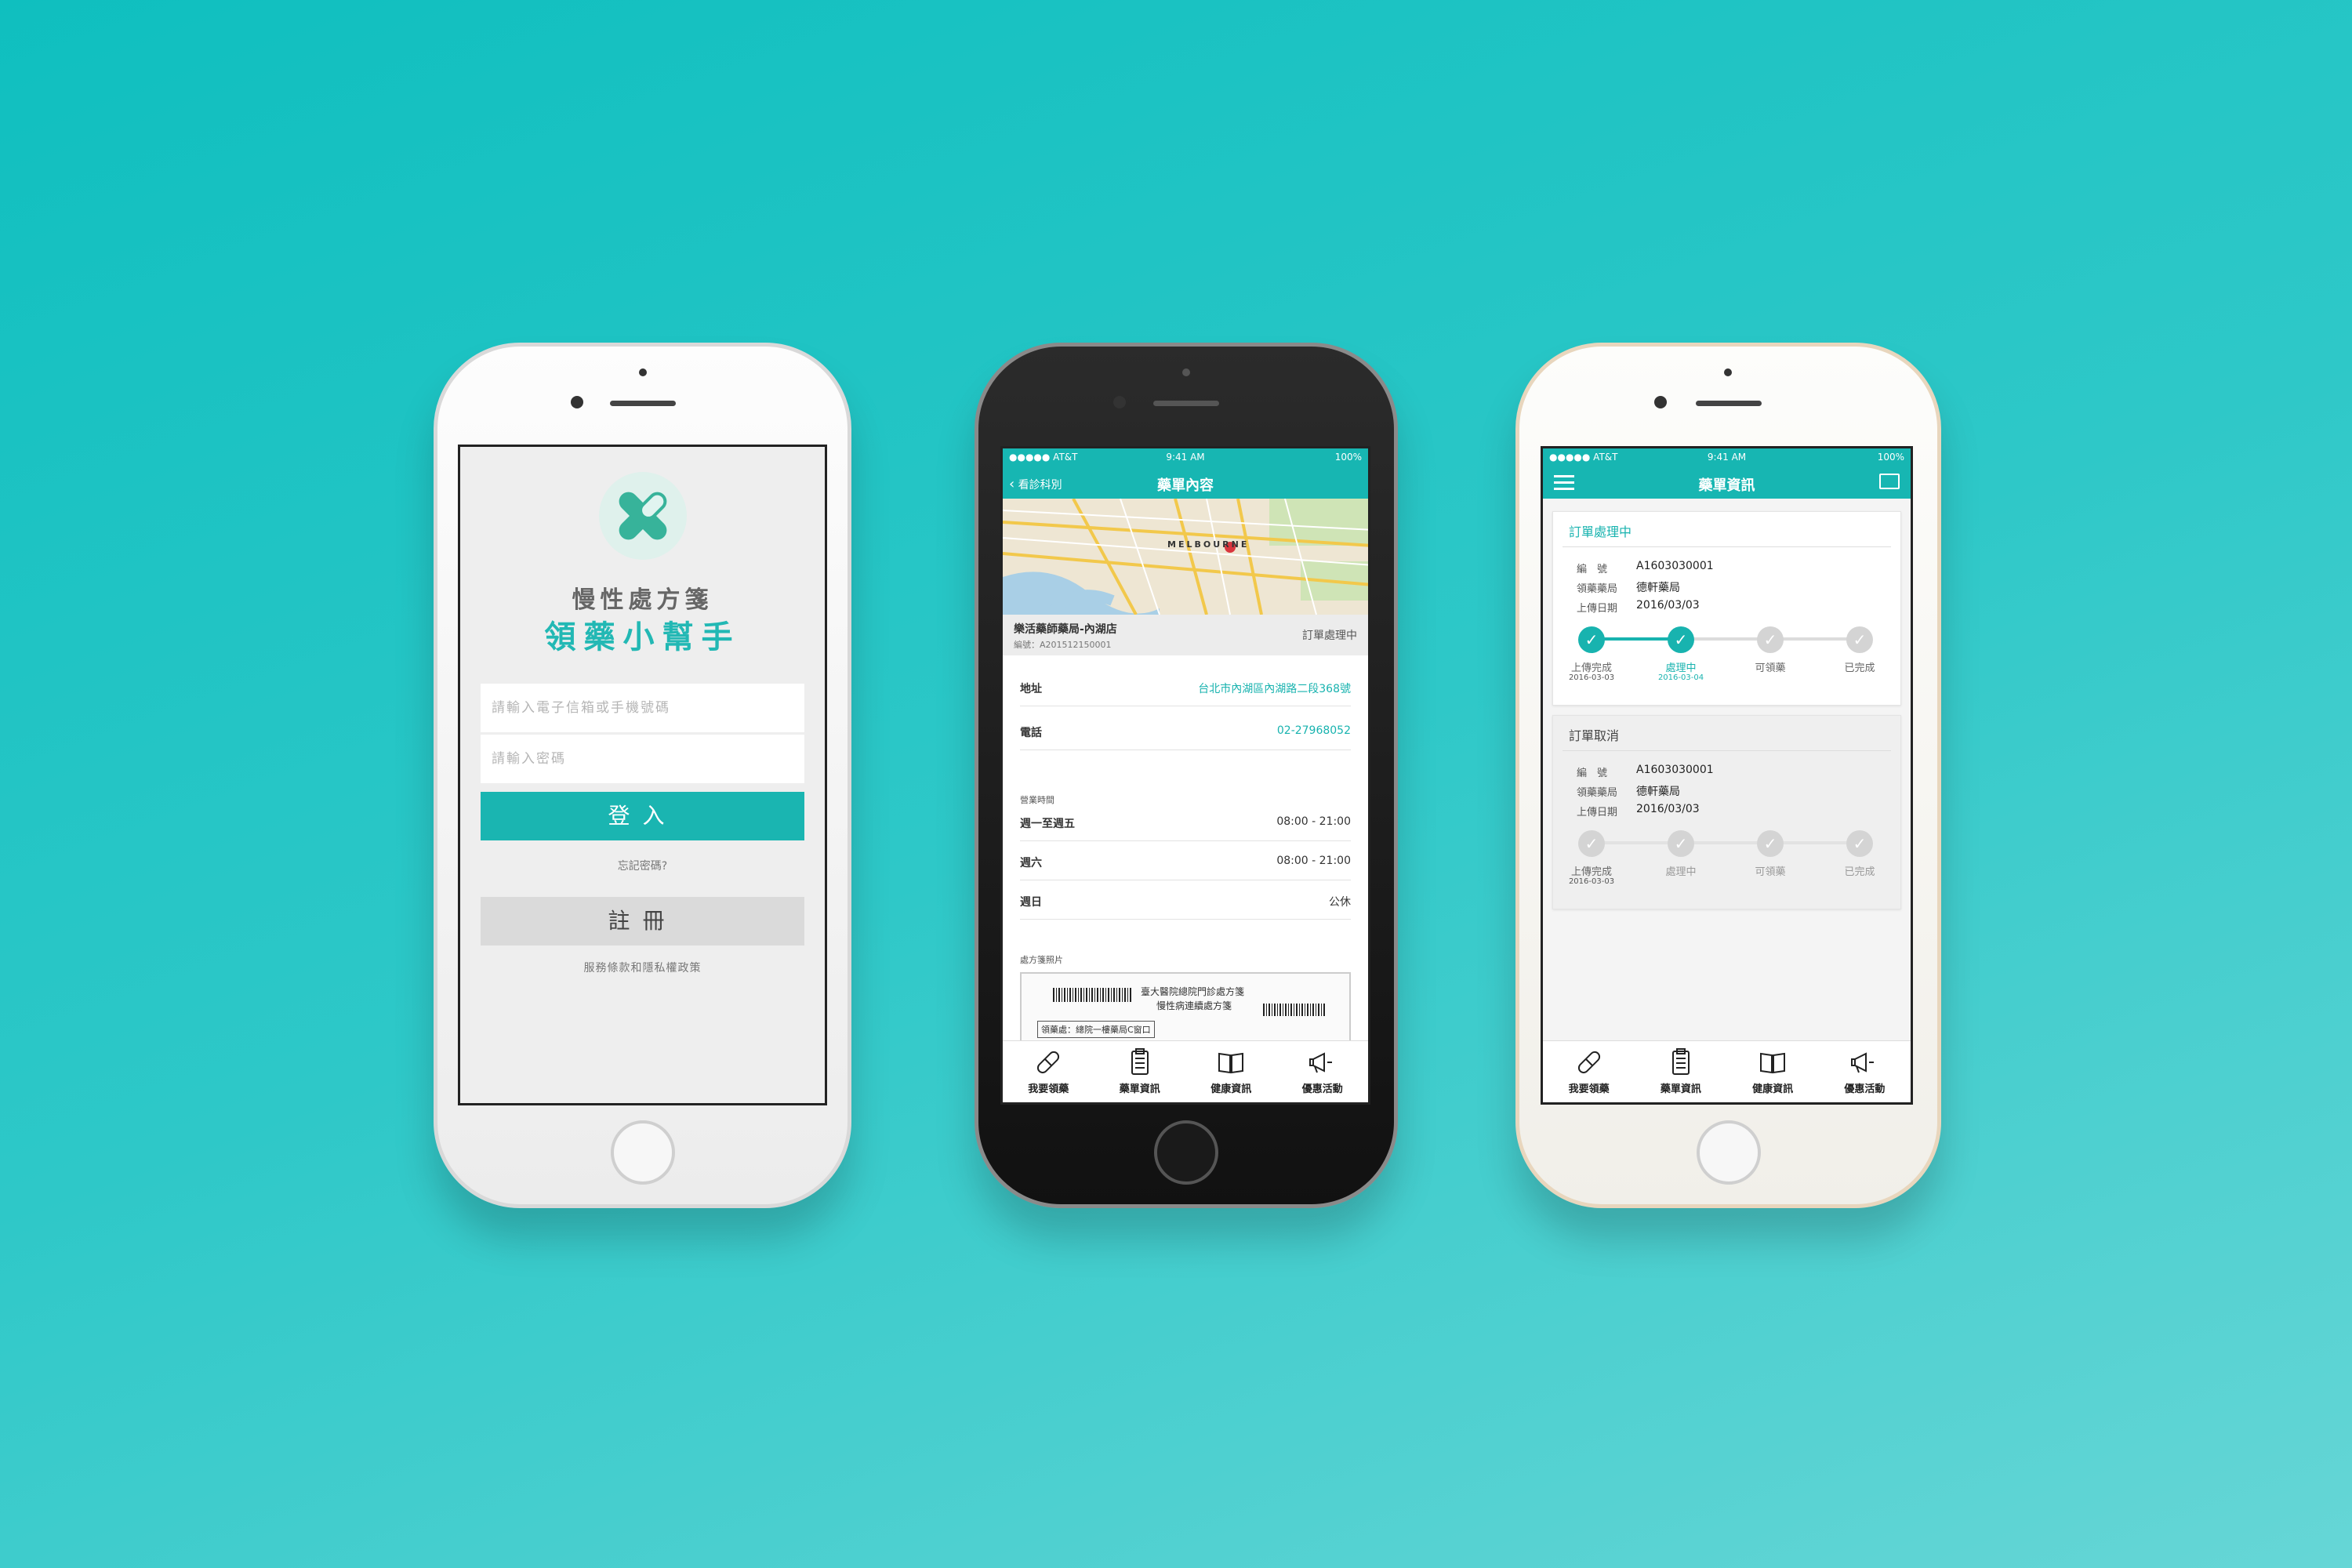  I want to click on login-button: 登入, so click(642, 816).